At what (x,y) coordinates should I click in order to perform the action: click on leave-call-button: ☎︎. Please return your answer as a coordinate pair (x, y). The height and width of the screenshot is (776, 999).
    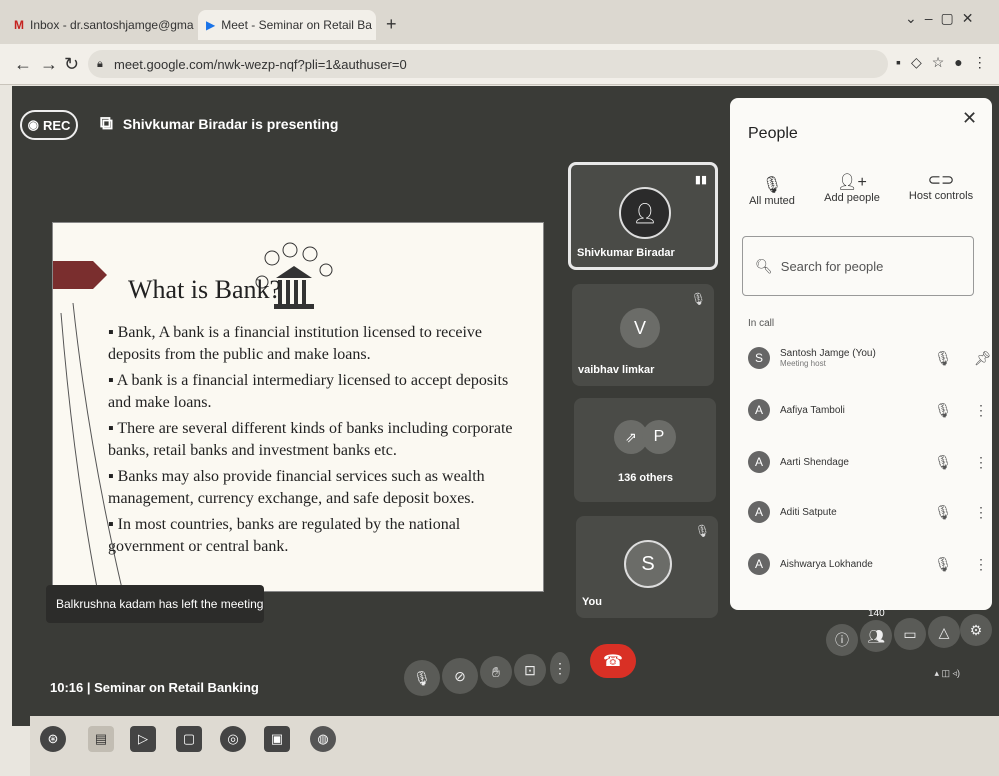
    Looking at the image, I should click on (613, 661).